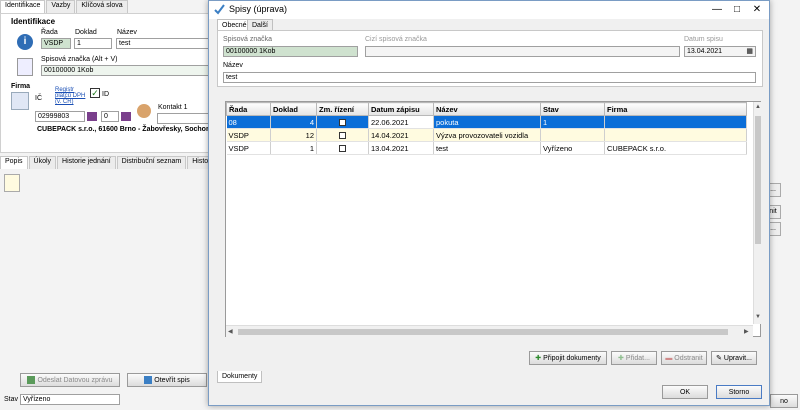 The height and width of the screenshot is (410, 800). Describe the element at coordinates (86, 32) in the screenshot. I see `doklad-label: Doklad` at that location.